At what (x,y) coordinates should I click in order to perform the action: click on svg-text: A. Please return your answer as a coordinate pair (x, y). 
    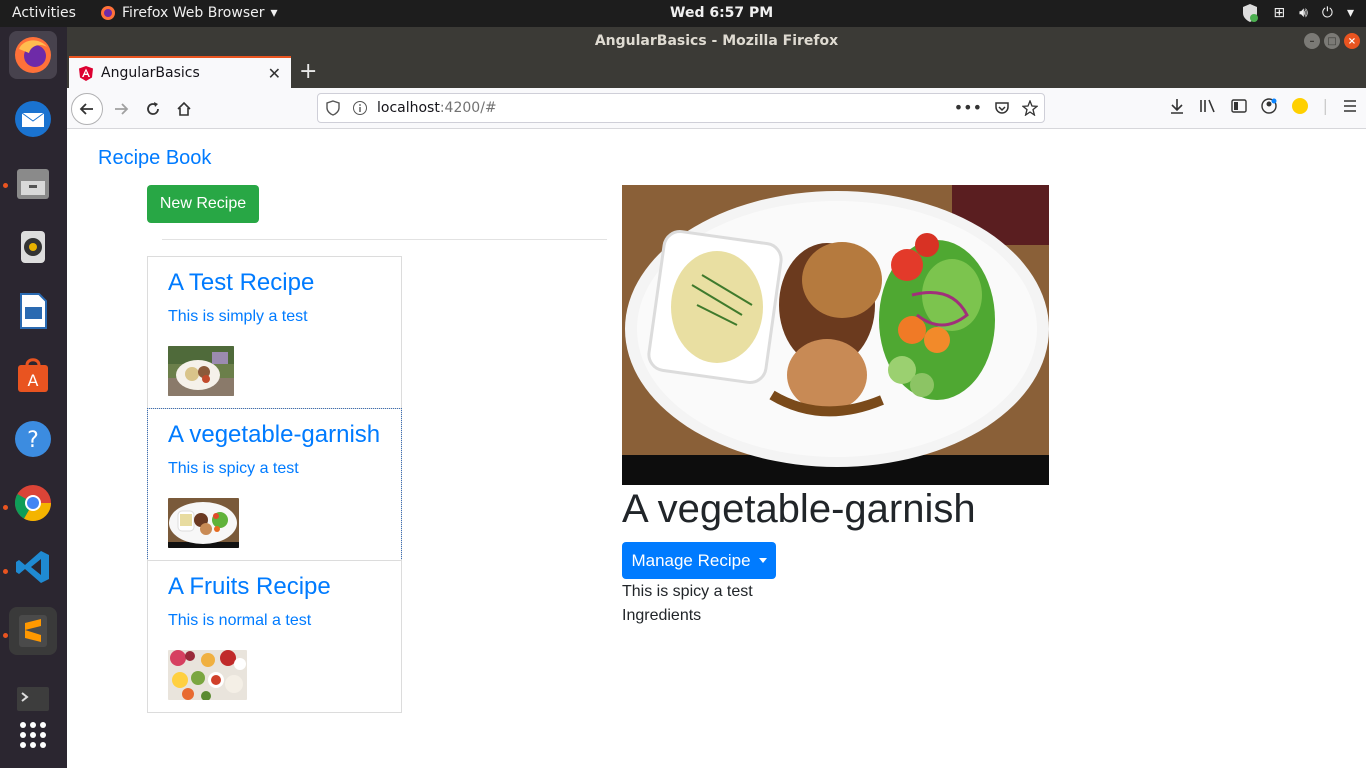
    Looking at the image, I should click on (33, 380).